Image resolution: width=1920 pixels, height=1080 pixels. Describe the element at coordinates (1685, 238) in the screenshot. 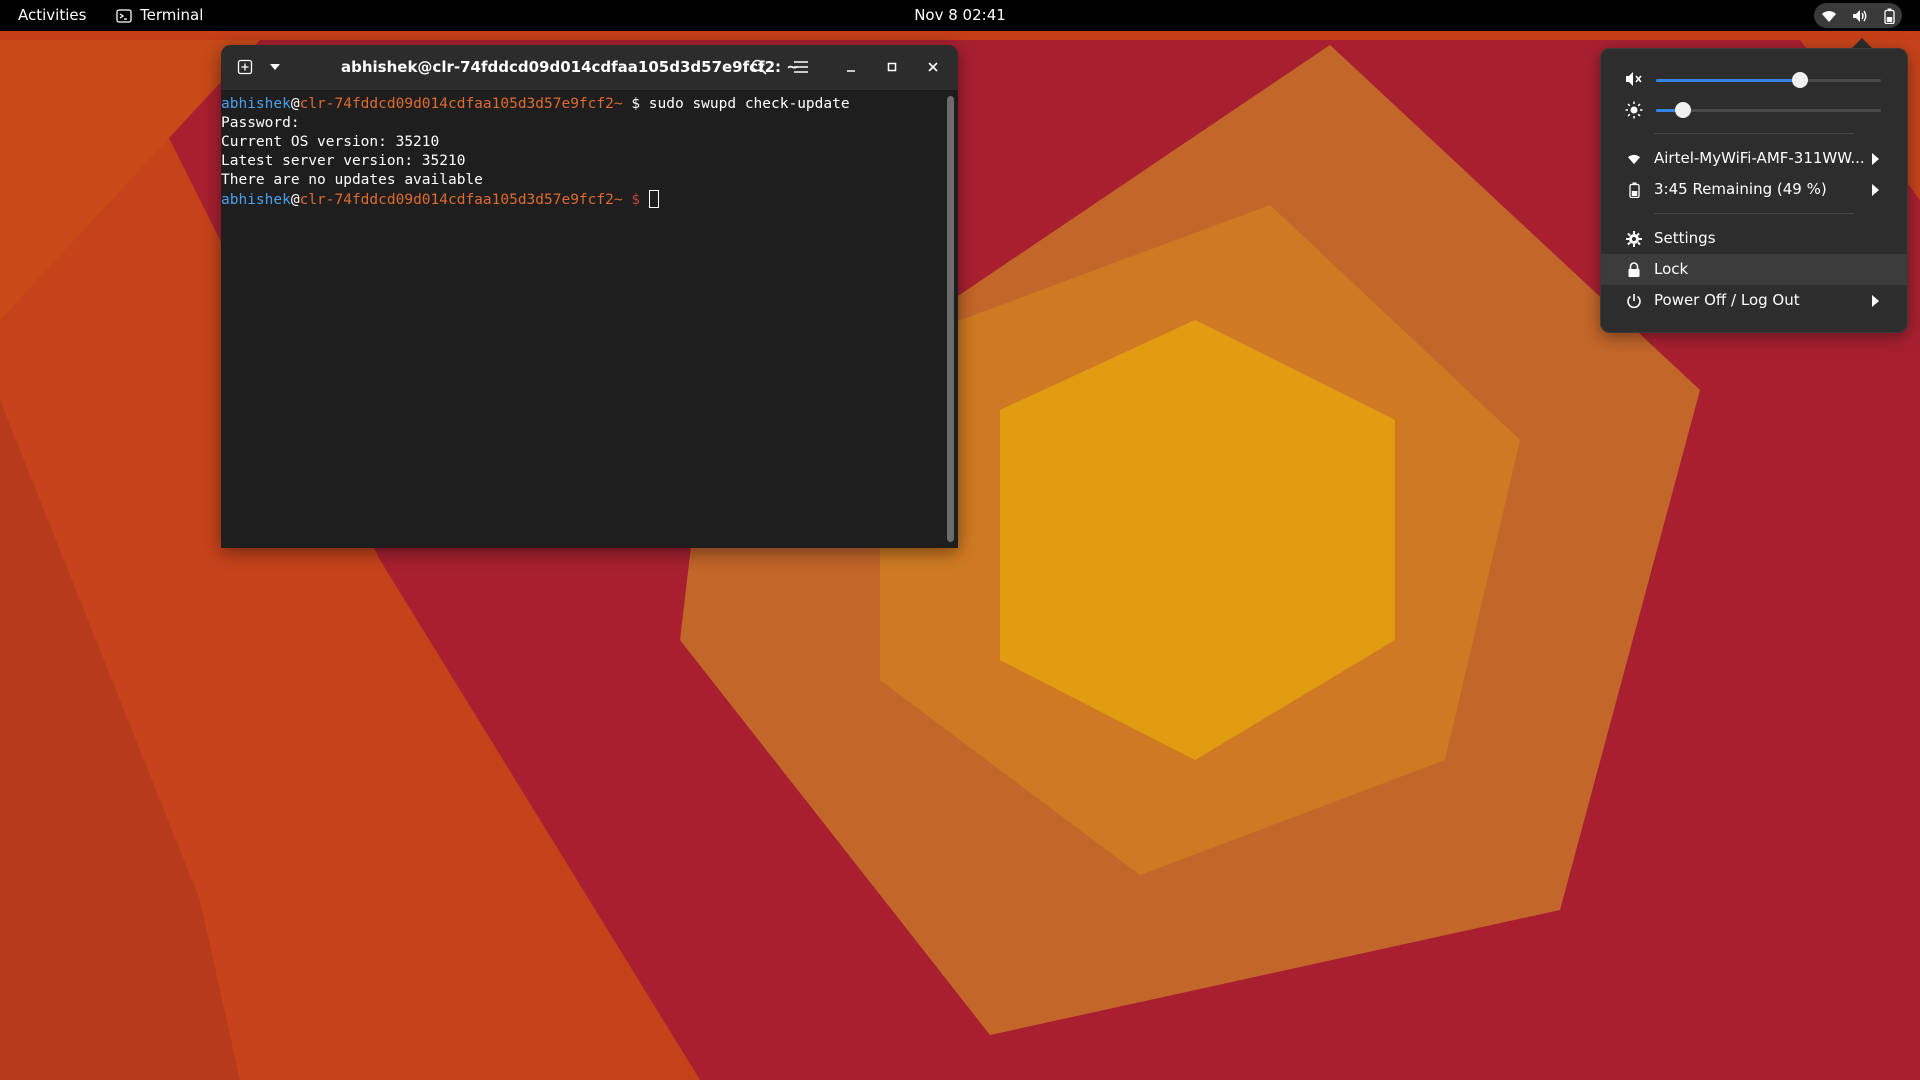

I see `settings-label: Settings` at that location.